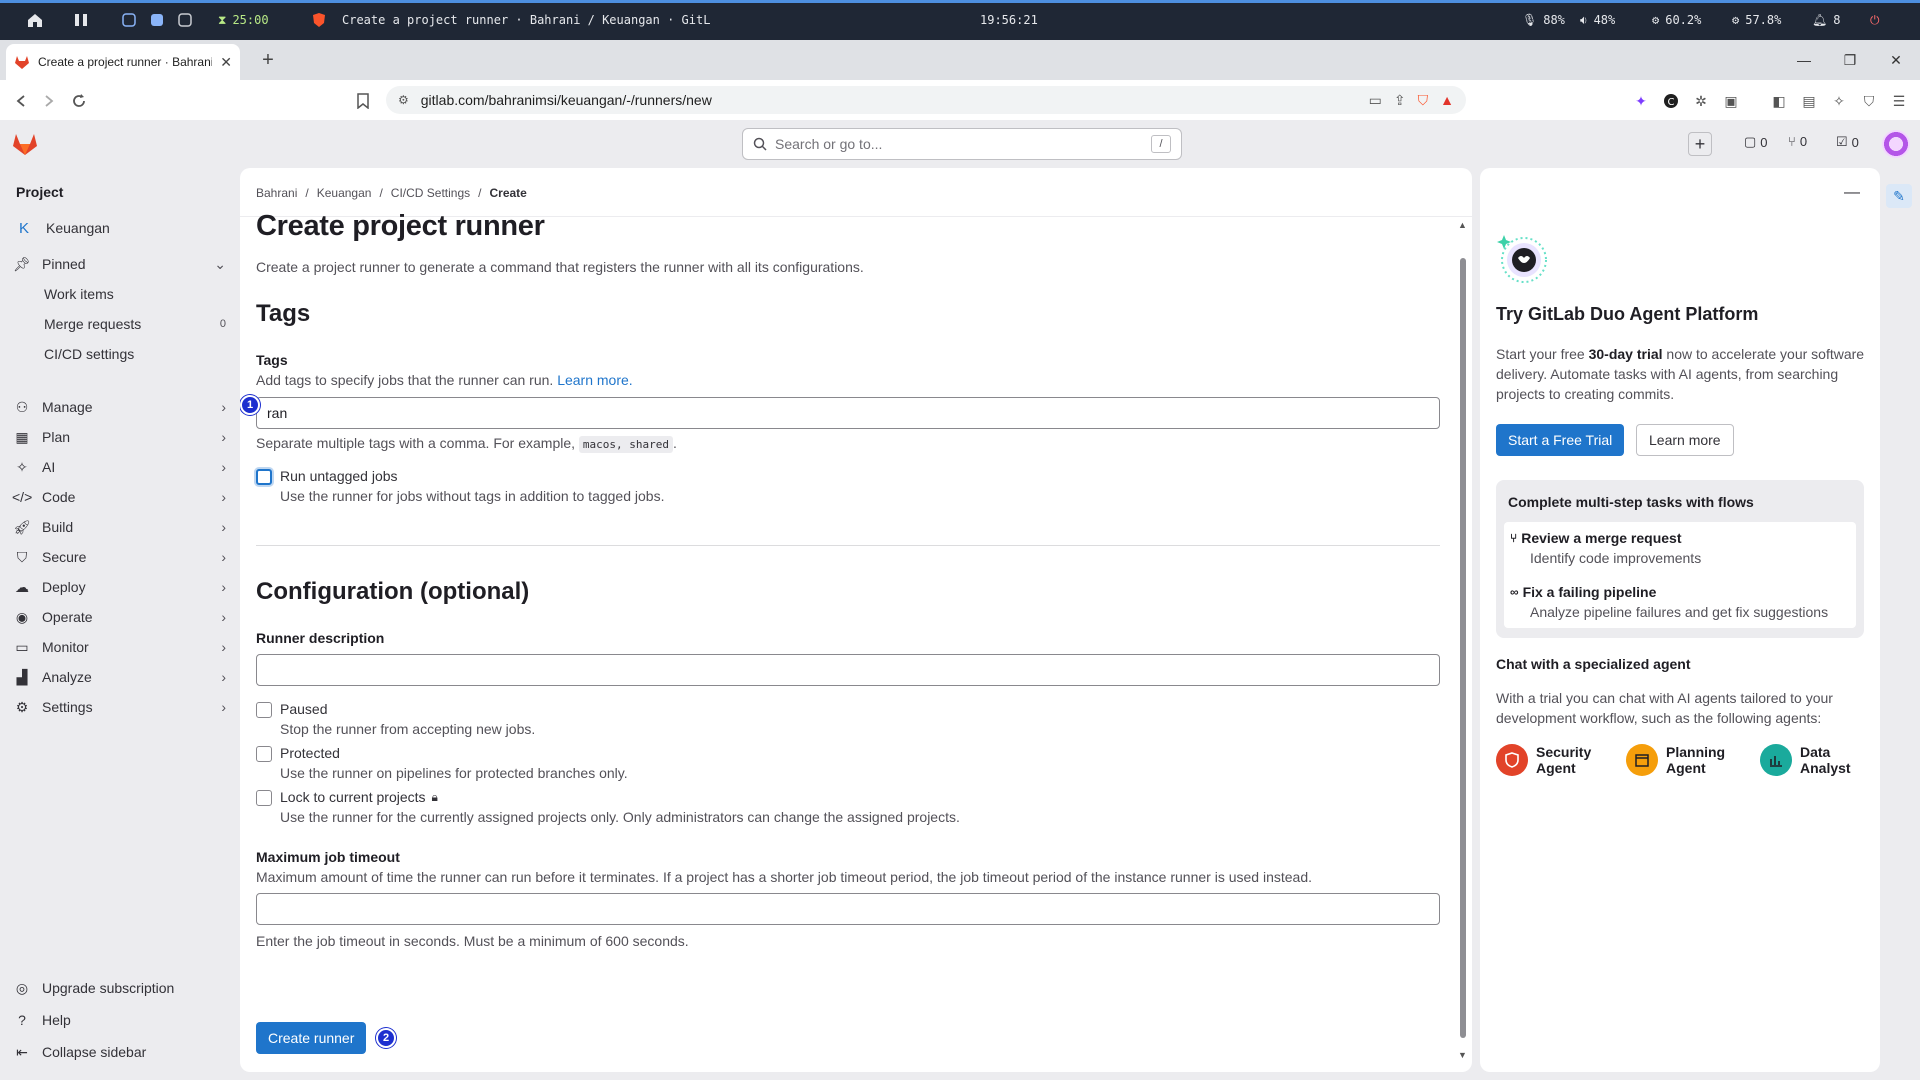 This screenshot has height=1080, width=1920. What do you see at coordinates (1805, 760) in the screenshot?
I see `data-analyst-agent: Data Analyst` at bounding box center [1805, 760].